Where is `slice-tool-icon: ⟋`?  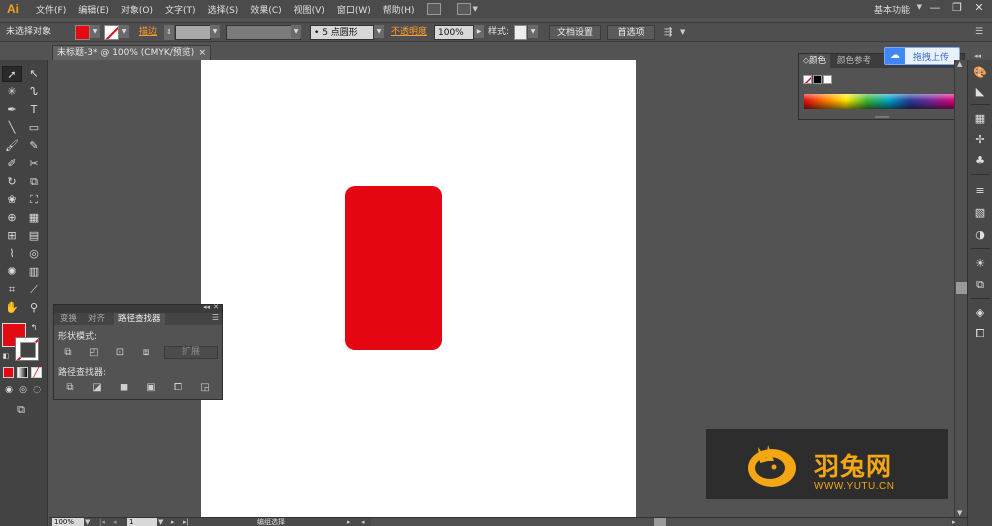
slice-tool-icon: ⟋ is located at coordinates (34, 290).